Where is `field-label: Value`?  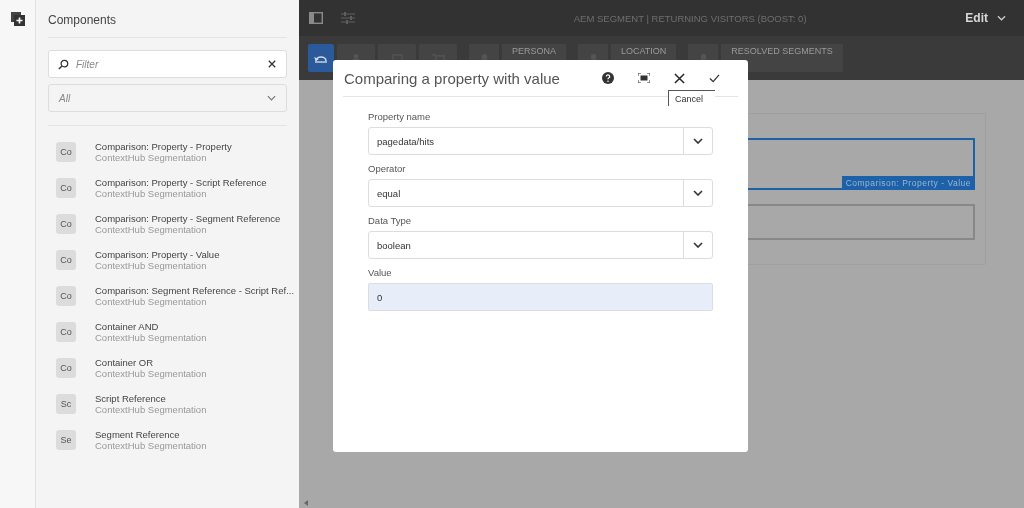
field-label: Value is located at coordinates (380, 272).